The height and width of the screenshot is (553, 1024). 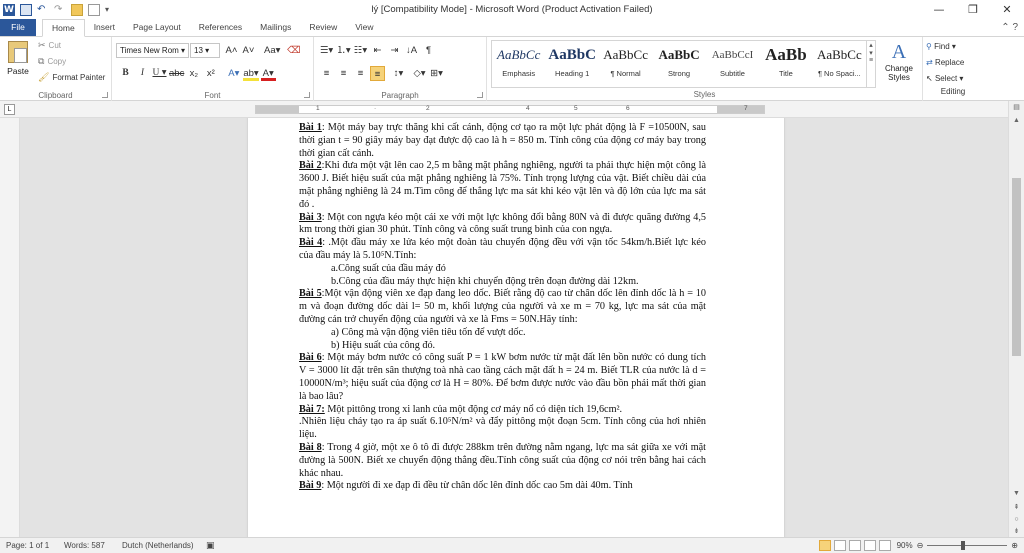 I want to click on save-icon, so click(x=26, y=9).